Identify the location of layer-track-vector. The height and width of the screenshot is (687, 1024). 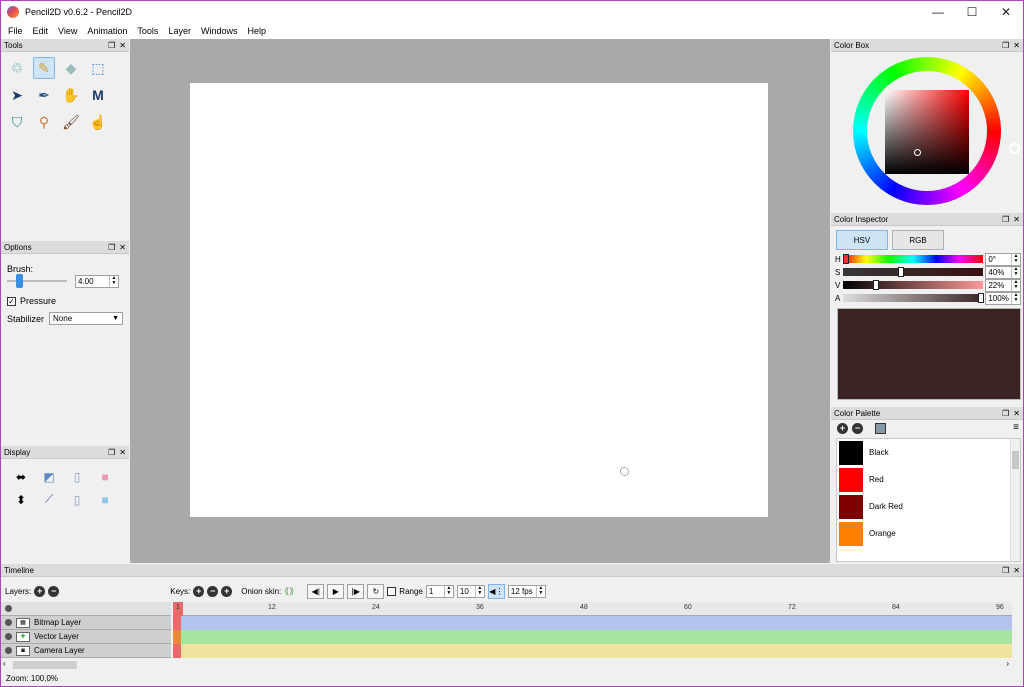
(592, 637).